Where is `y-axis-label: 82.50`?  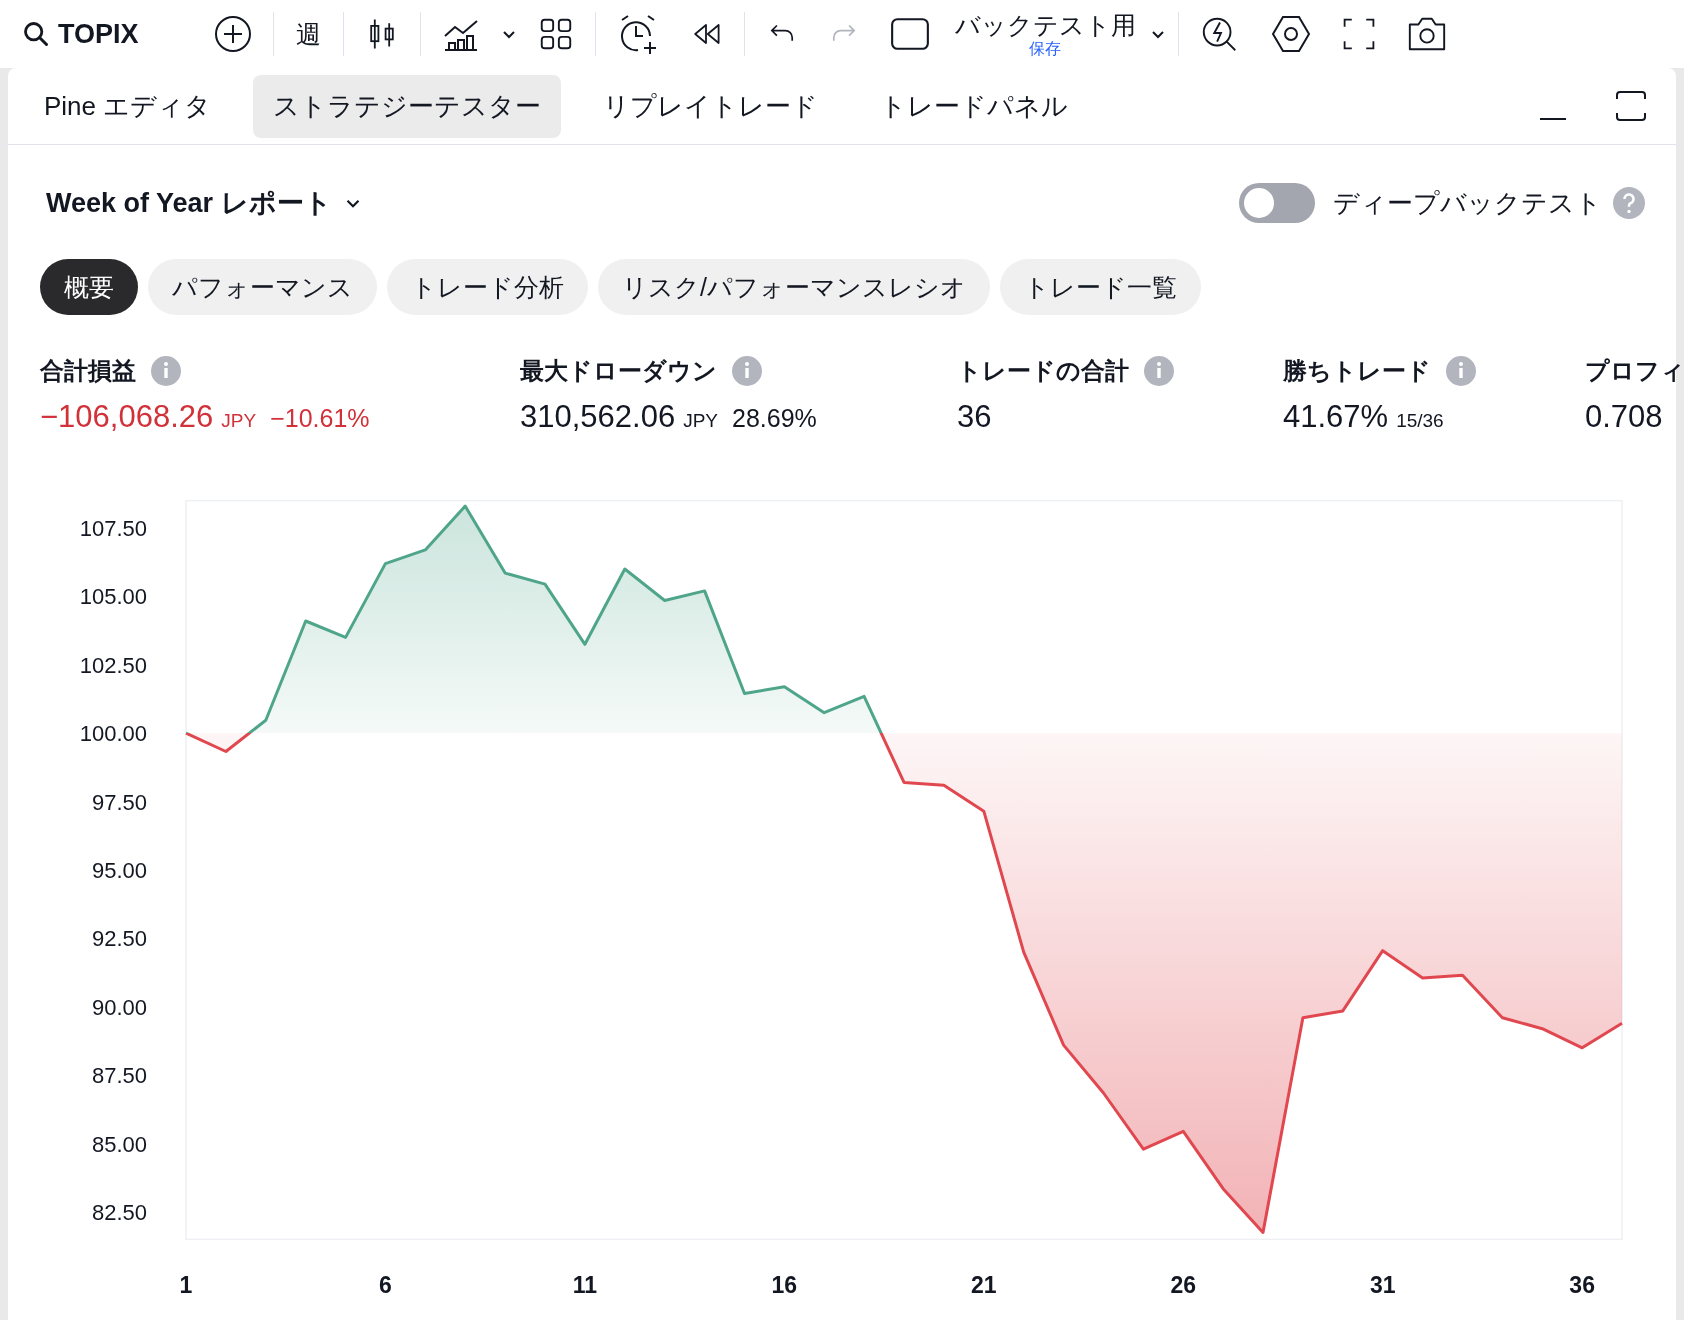
y-axis-label: 82.50 is located at coordinates (119, 1212).